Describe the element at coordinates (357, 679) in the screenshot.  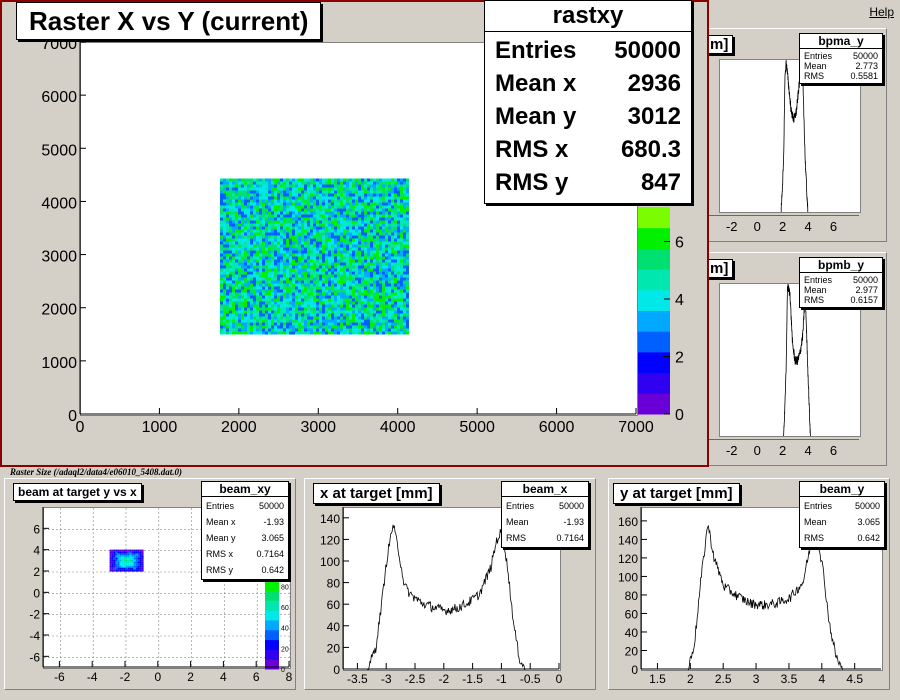
I see `beam-x-x-tick-label: -3.5` at that location.